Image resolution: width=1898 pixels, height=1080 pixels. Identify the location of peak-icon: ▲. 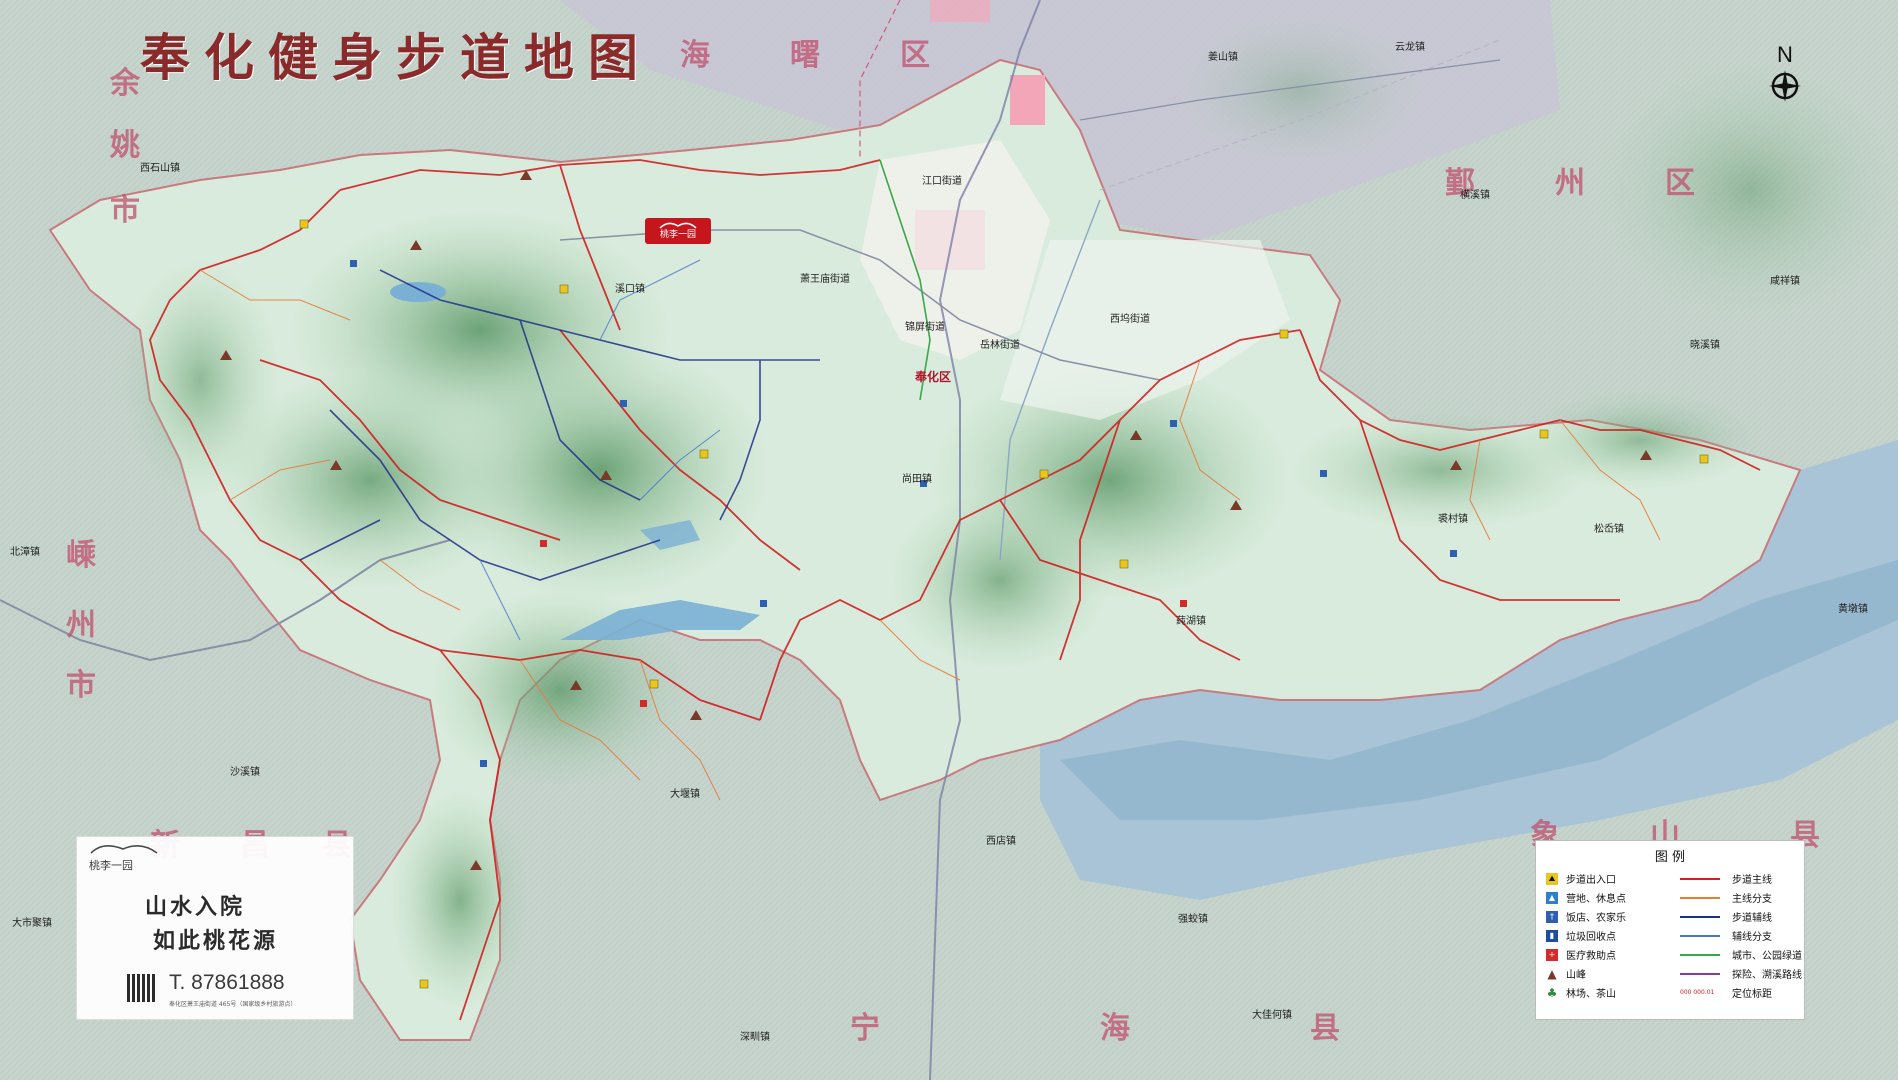
(1552, 973).